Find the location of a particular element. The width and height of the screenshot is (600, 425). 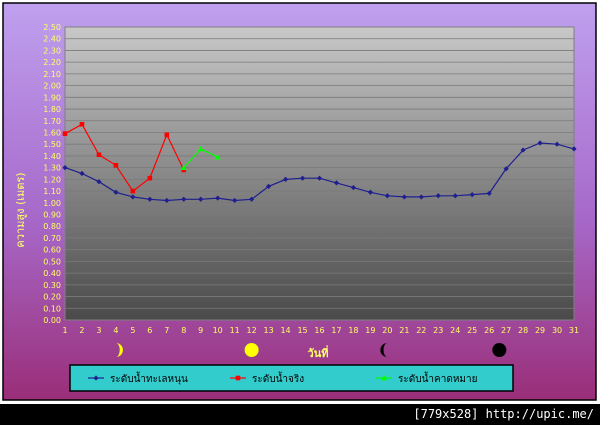

x-axis-title: วันที่ is located at coordinates (318, 352).